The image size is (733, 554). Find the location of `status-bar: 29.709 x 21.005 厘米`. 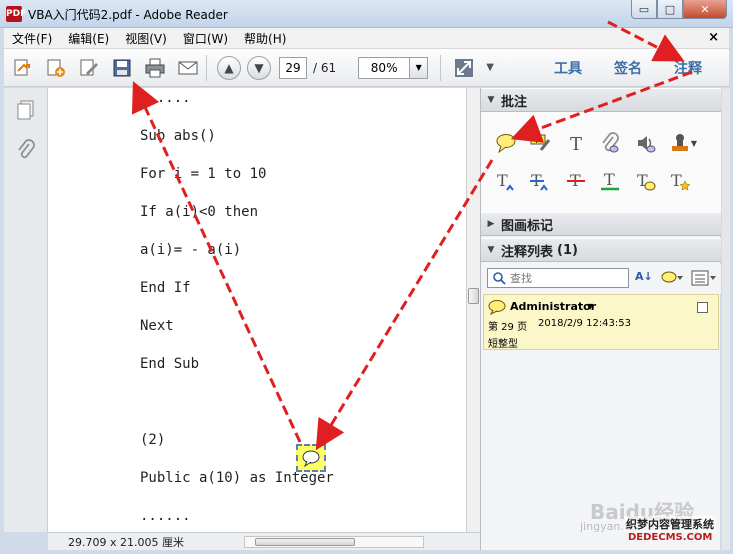

status-bar: 29.709 x 21.005 厘米 is located at coordinates (264, 541).